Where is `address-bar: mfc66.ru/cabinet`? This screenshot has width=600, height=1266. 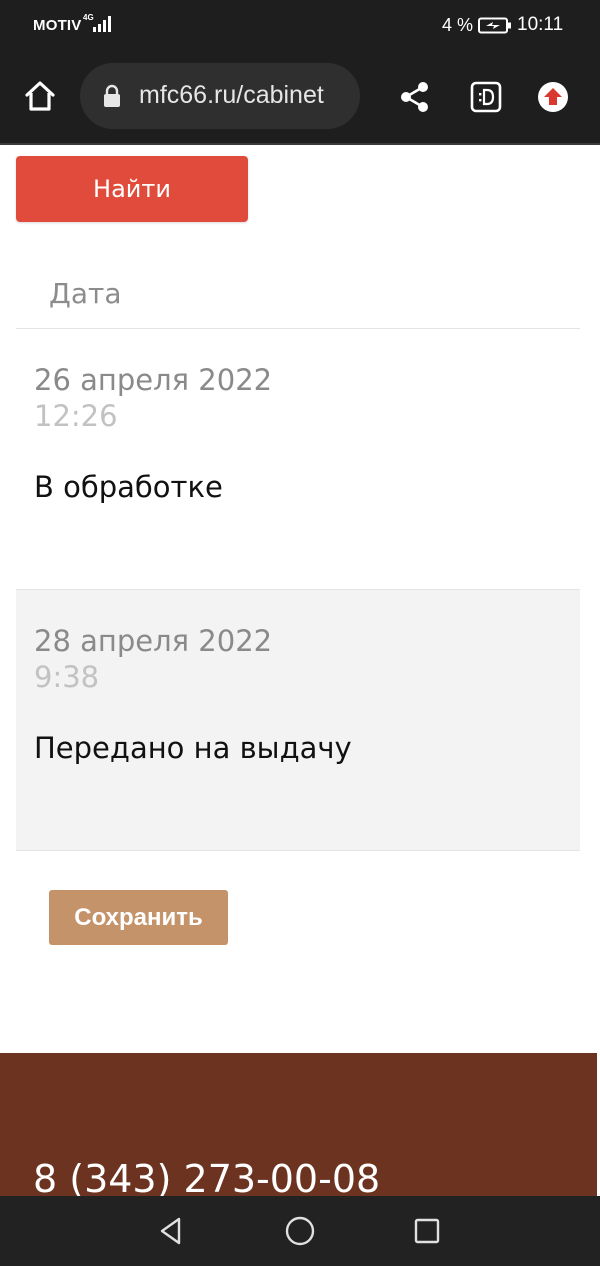 address-bar: mfc66.ru/cabinet is located at coordinates (220, 96).